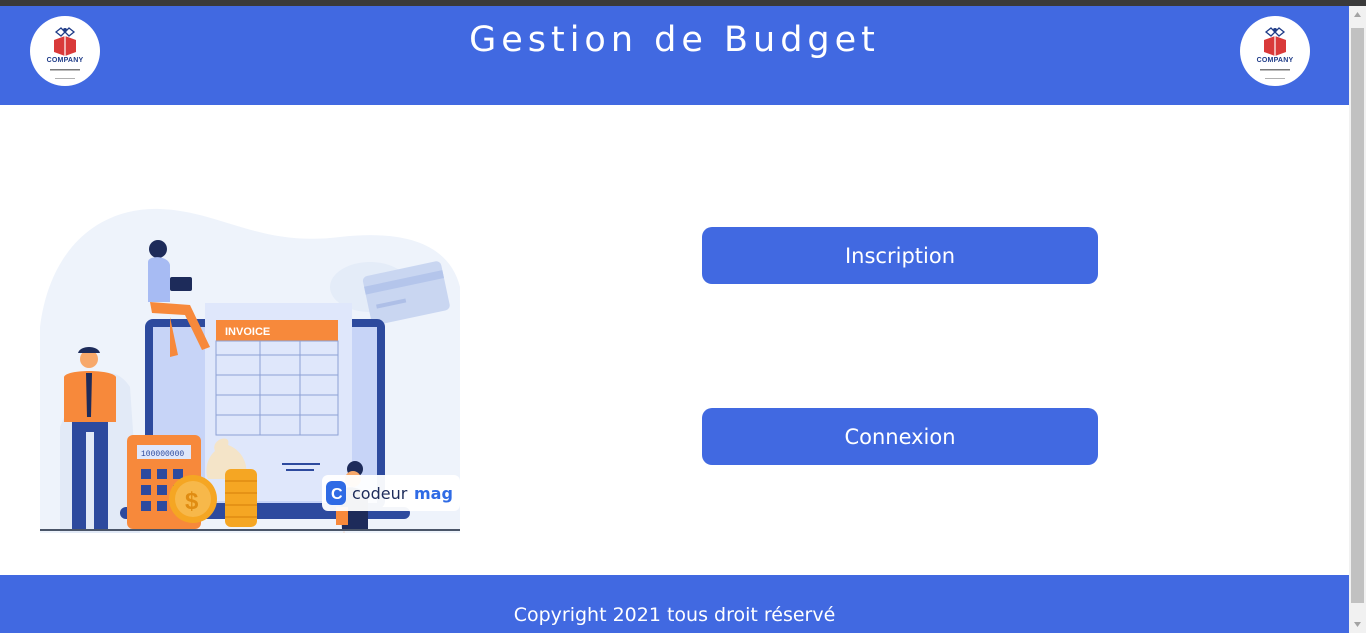 The height and width of the screenshot is (637, 1366). Describe the element at coordinates (380, 493) in the screenshot. I see `brand-text: codeur` at that location.